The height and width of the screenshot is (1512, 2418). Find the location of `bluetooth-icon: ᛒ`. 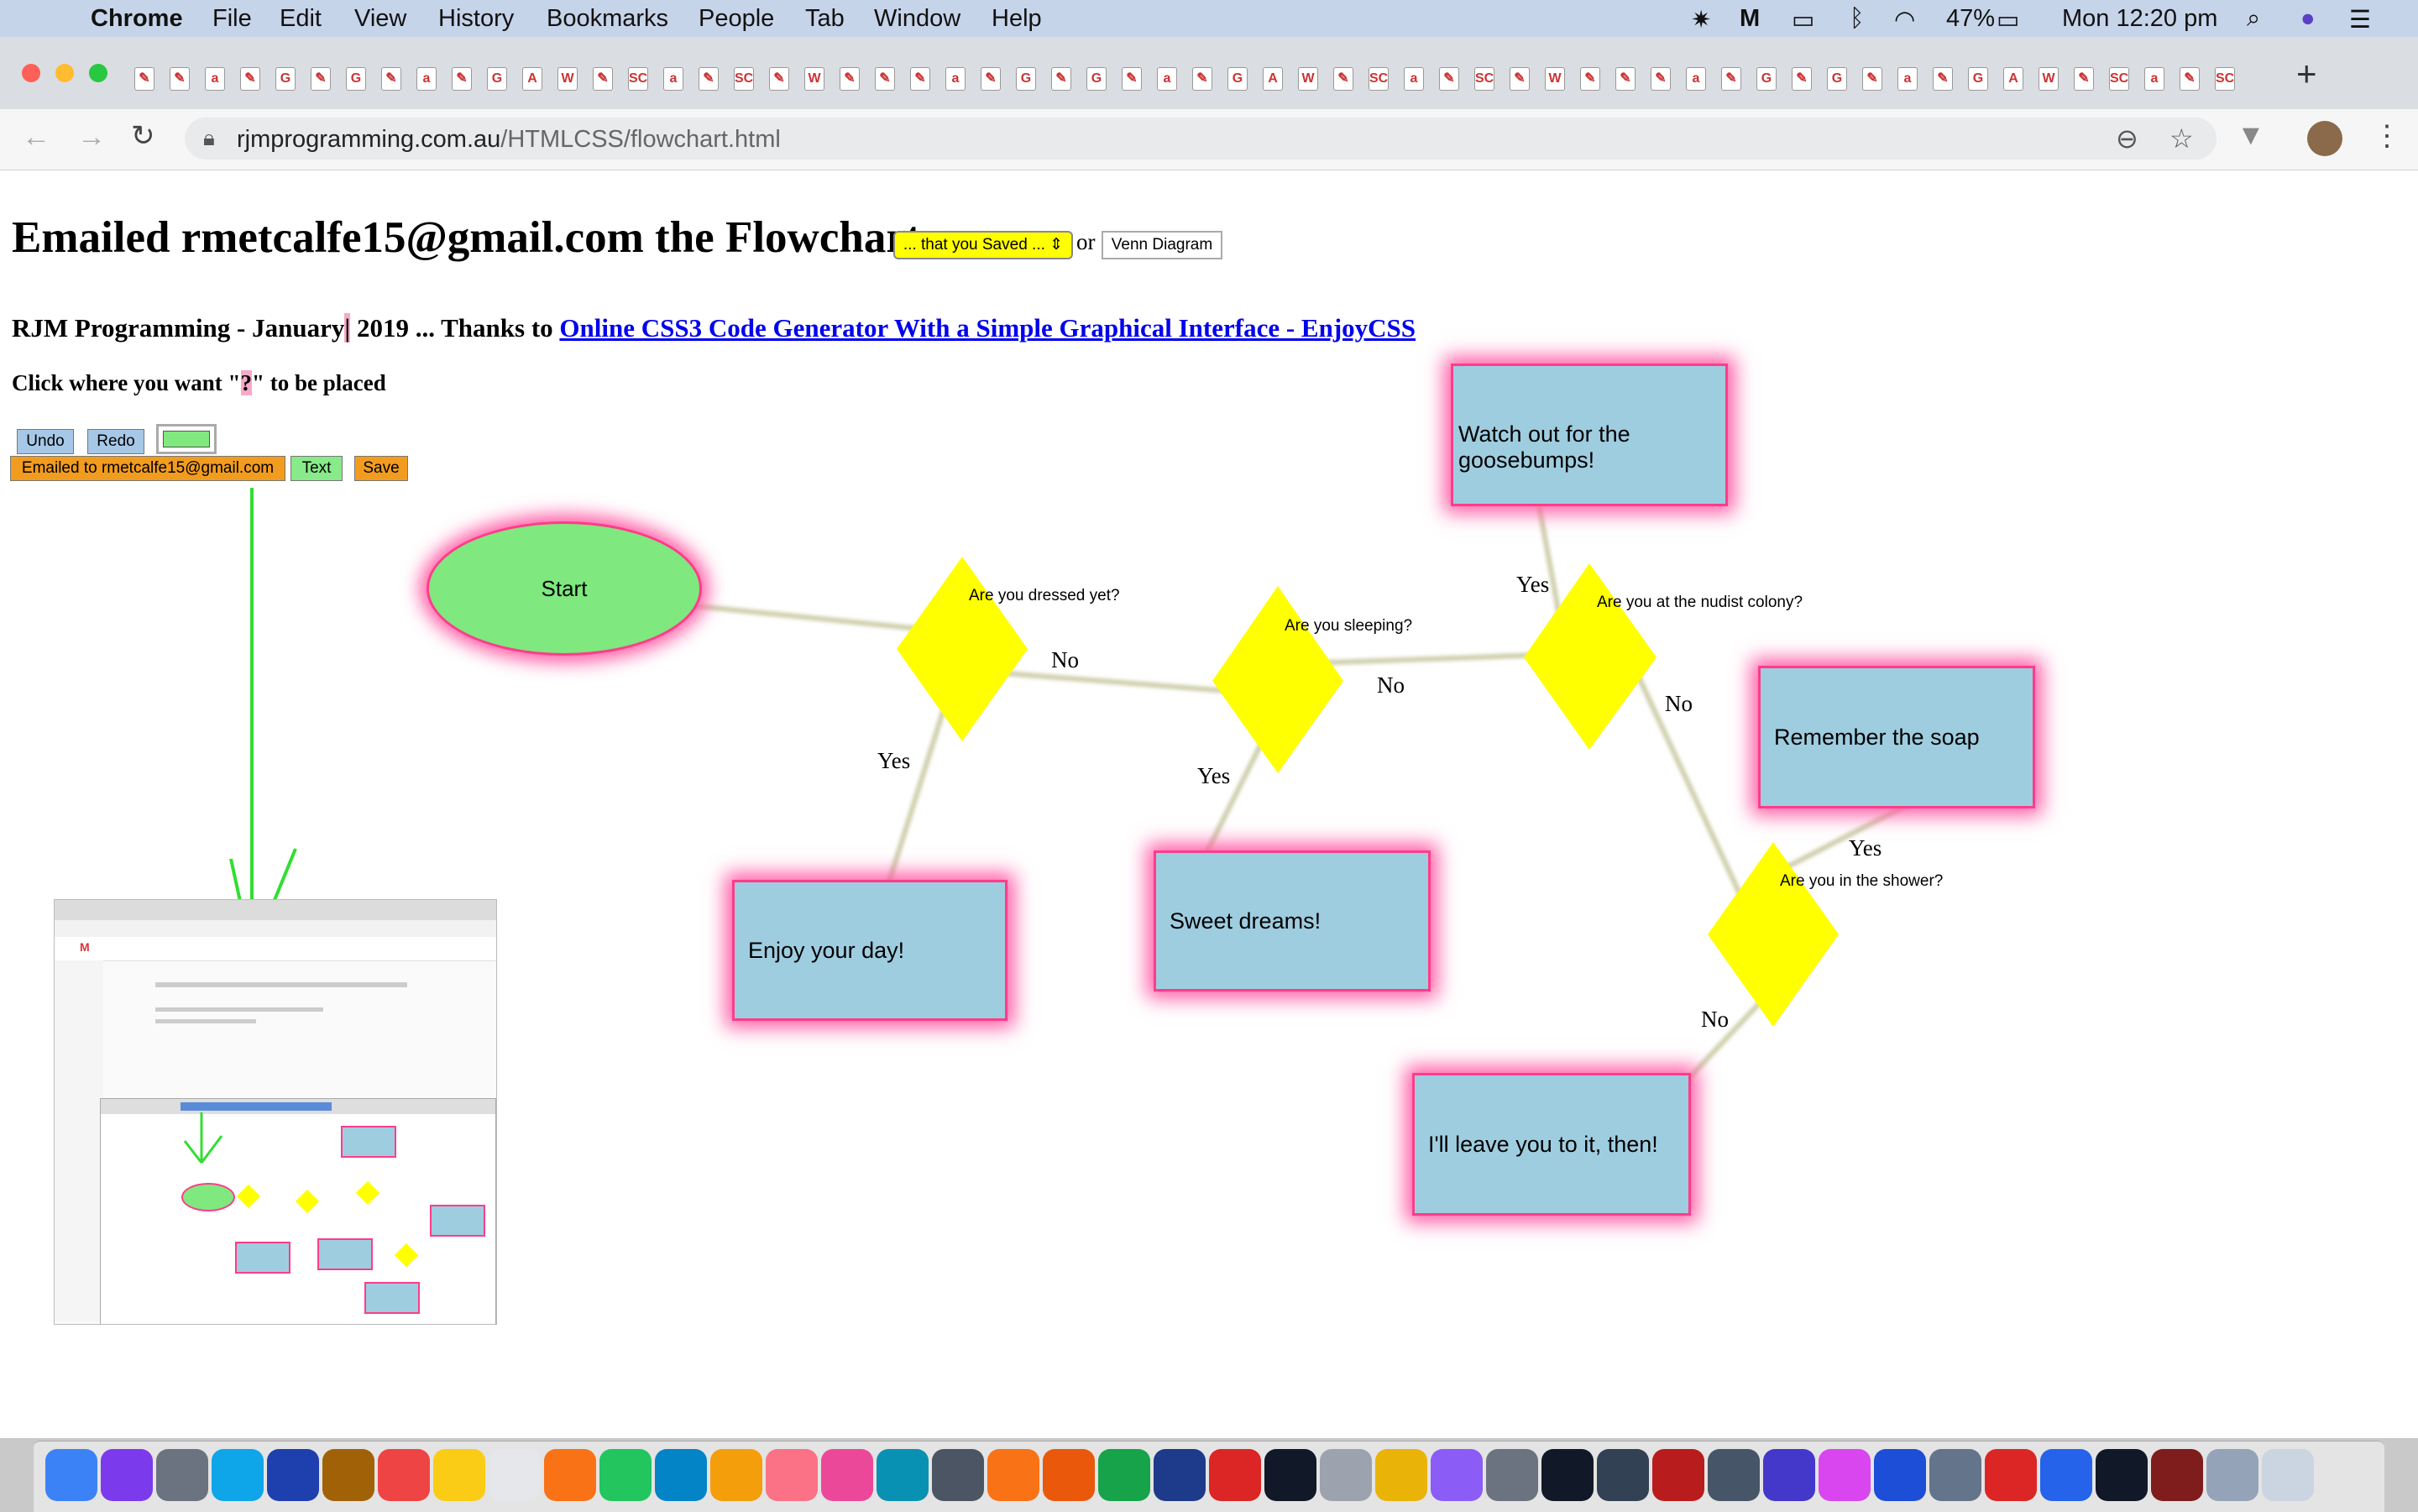

bluetooth-icon: ᛒ is located at coordinates (1857, 19).